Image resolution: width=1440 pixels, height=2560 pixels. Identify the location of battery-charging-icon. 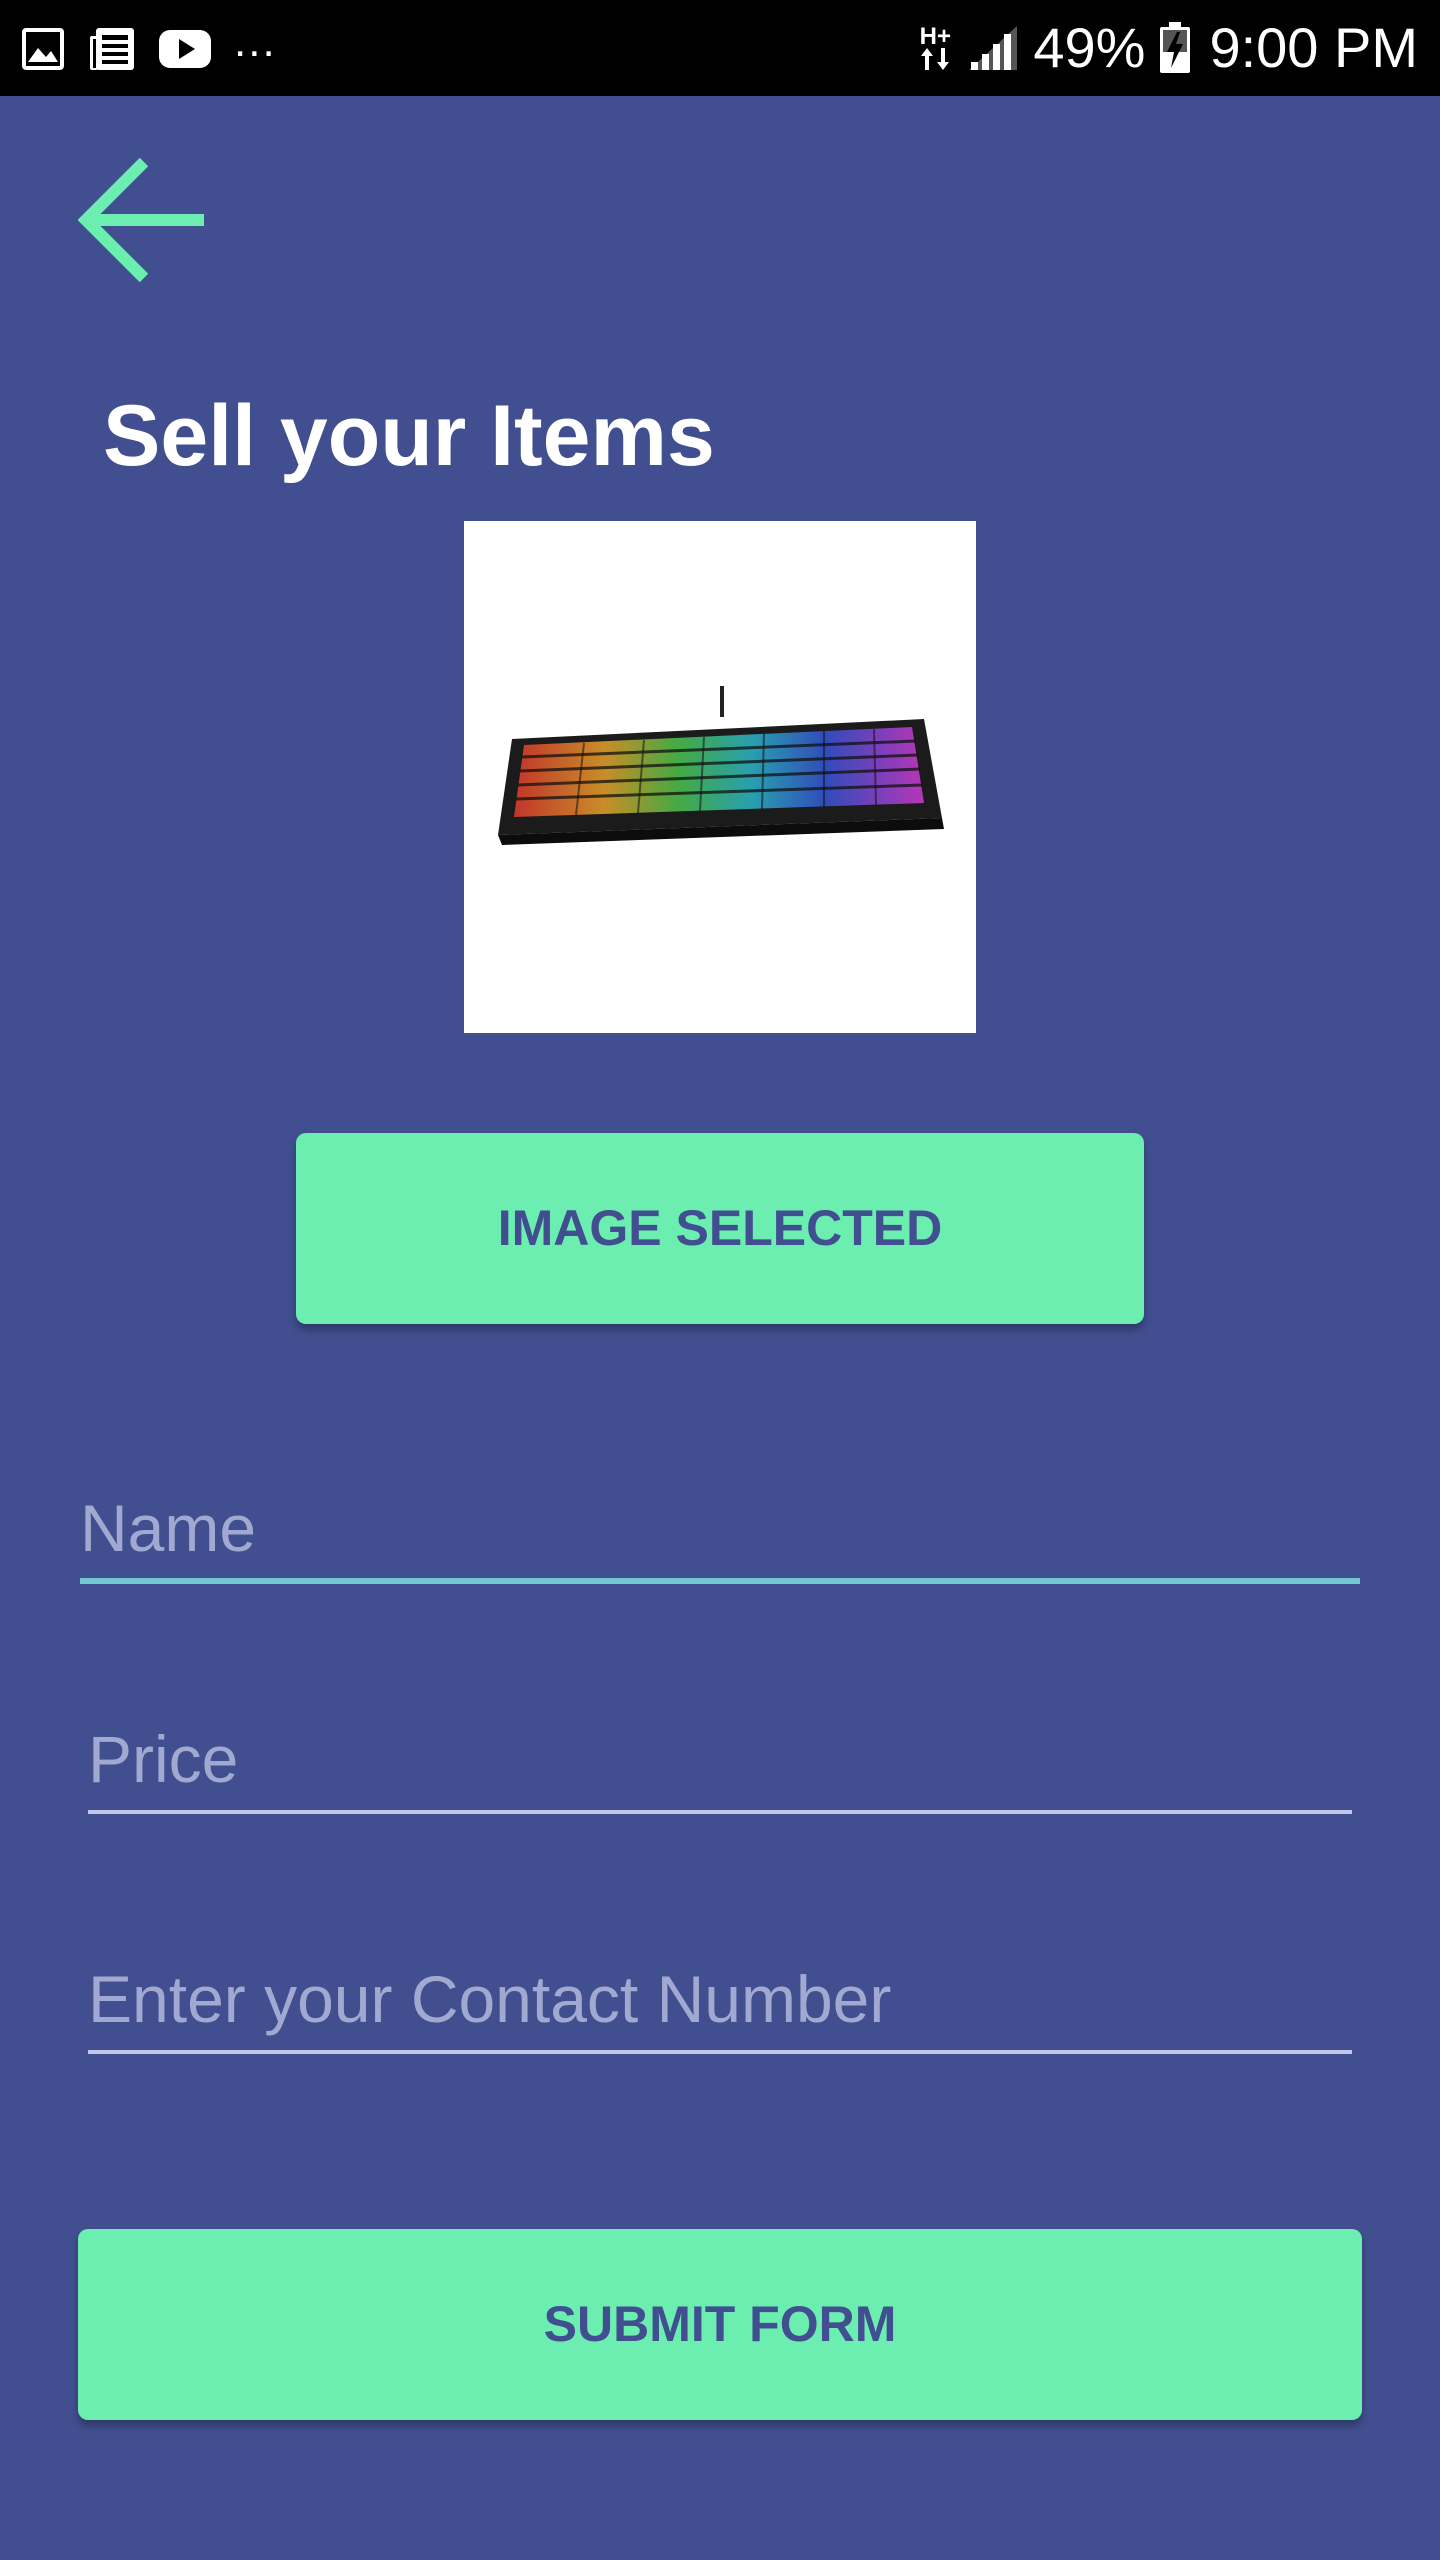
(1175, 47).